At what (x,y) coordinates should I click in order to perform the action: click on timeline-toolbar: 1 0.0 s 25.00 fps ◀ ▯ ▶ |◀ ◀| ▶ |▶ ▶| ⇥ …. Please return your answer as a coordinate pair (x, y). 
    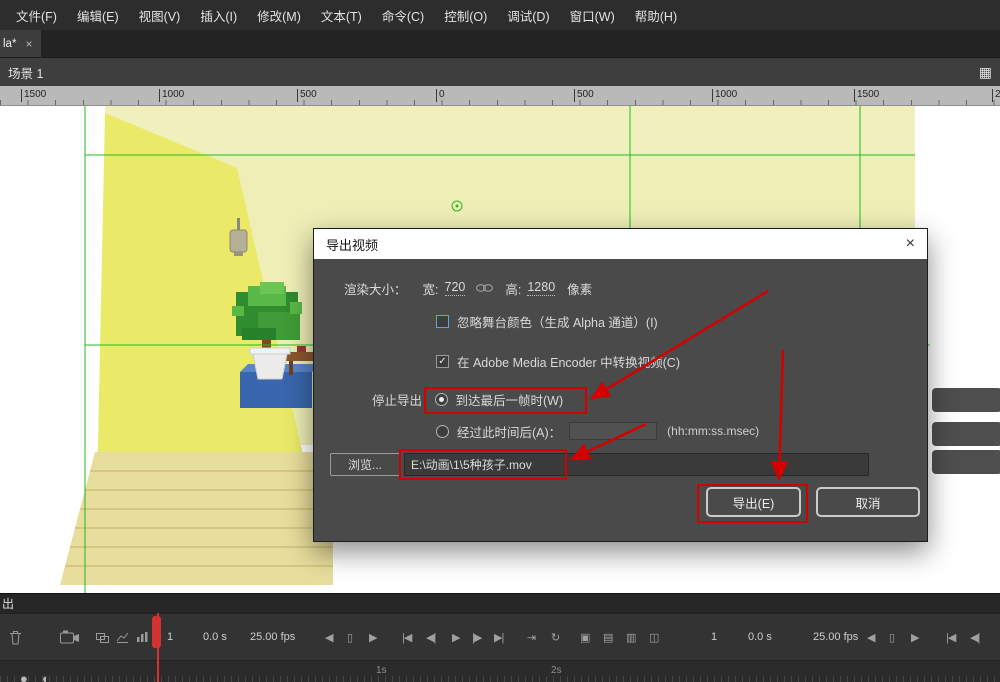
    Looking at the image, I should click on (500, 636).